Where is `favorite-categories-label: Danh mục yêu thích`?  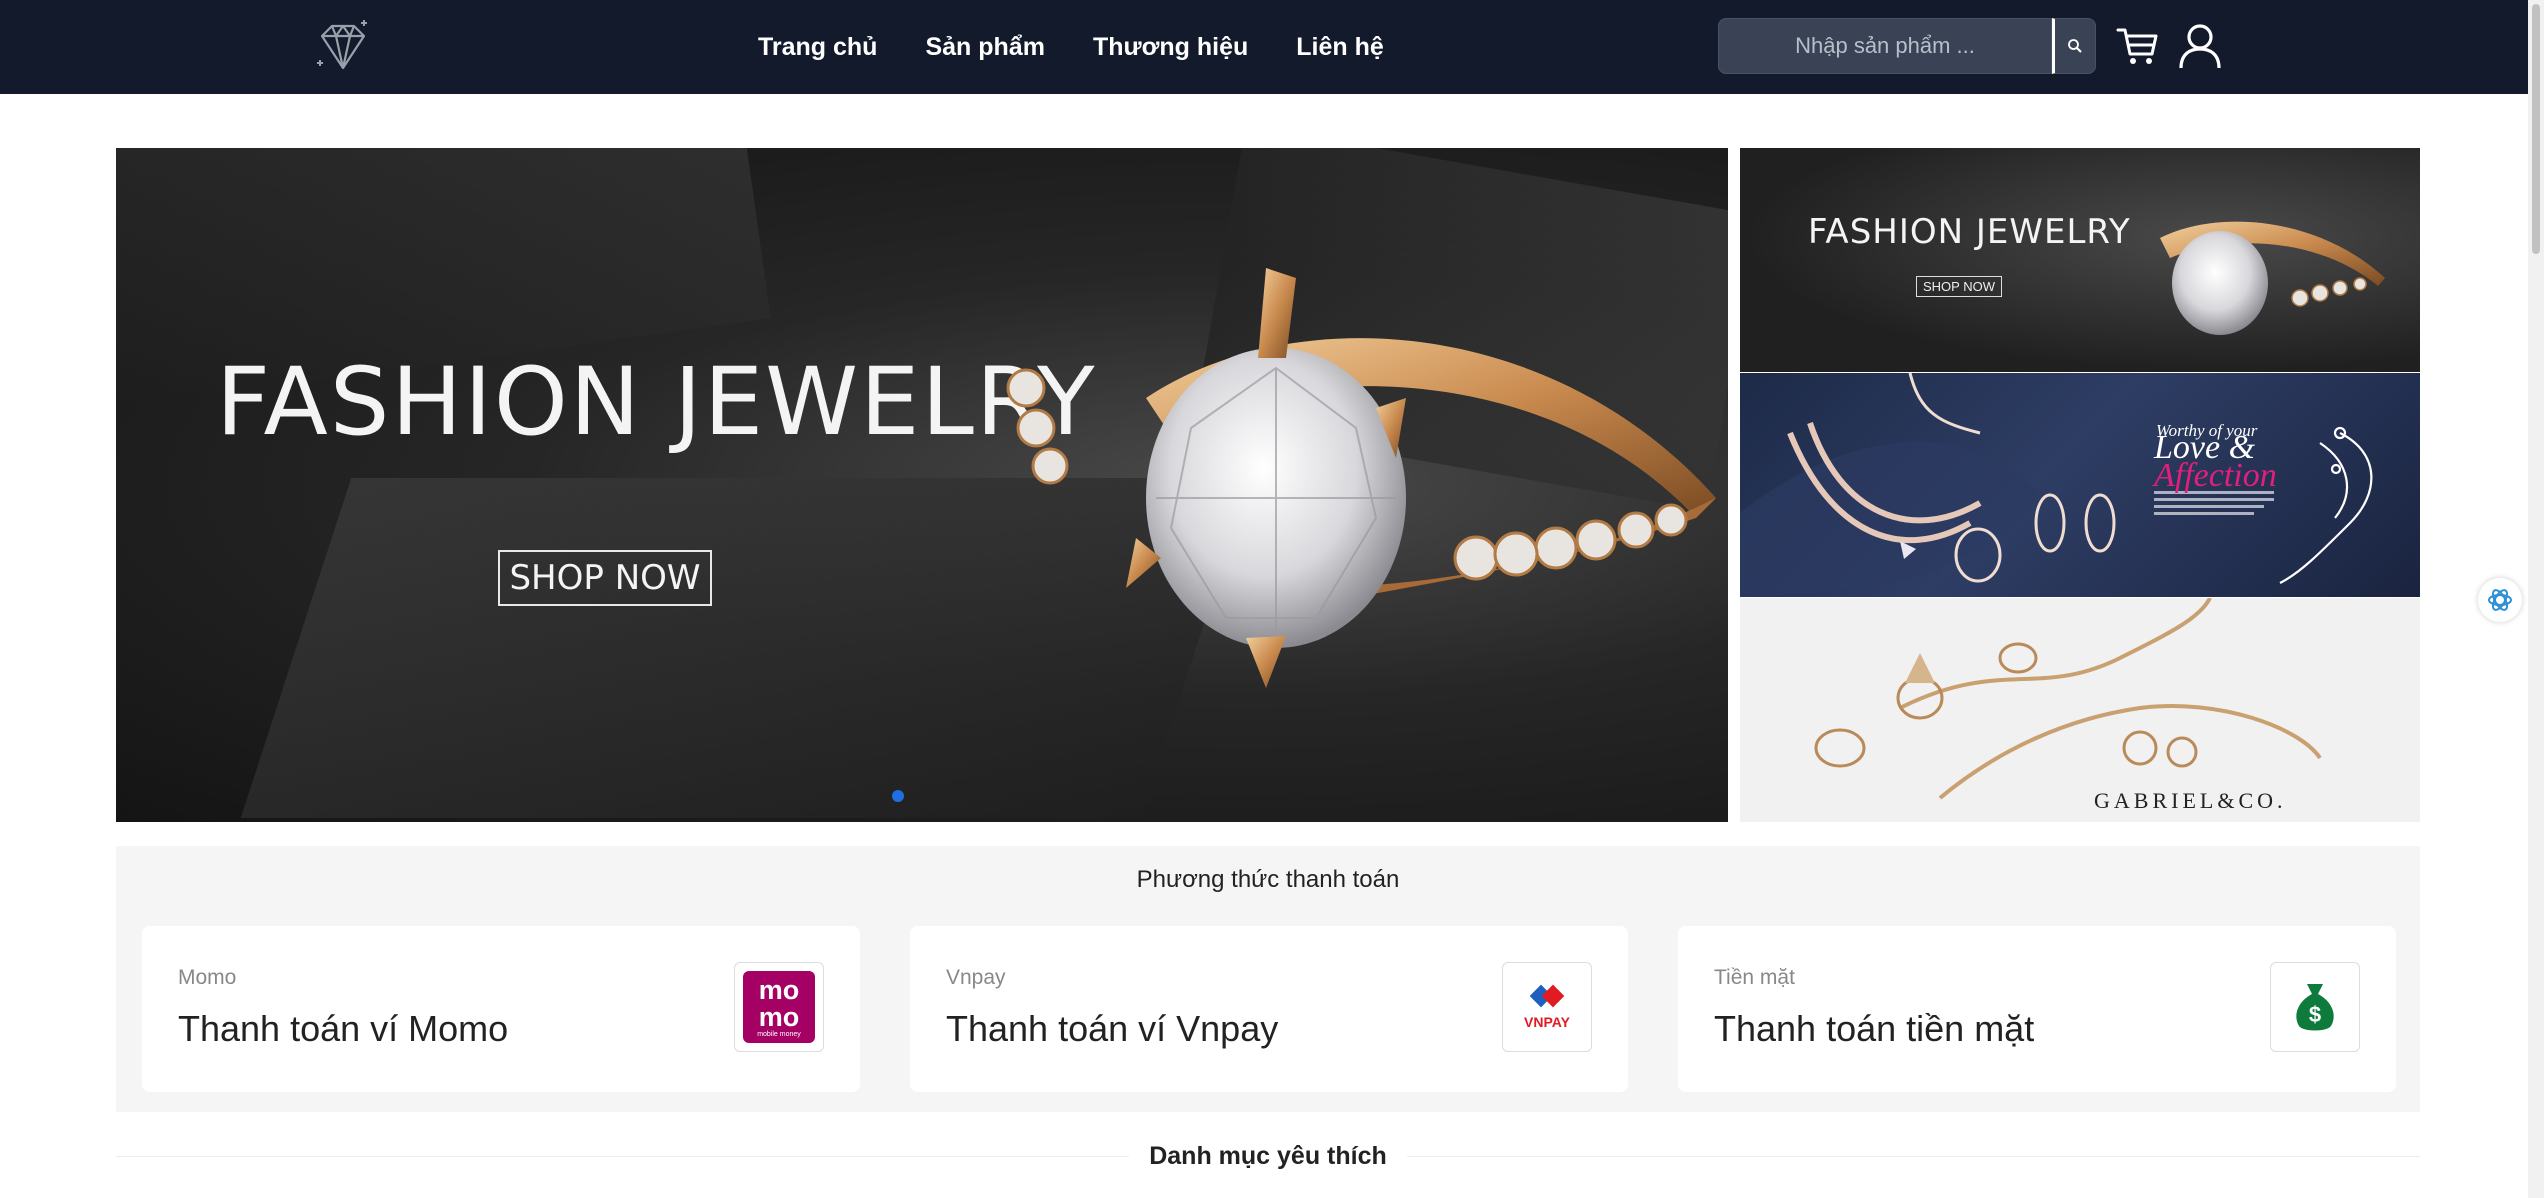
favorite-categories-label: Danh mục yêu thích is located at coordinates (1268, 1156).